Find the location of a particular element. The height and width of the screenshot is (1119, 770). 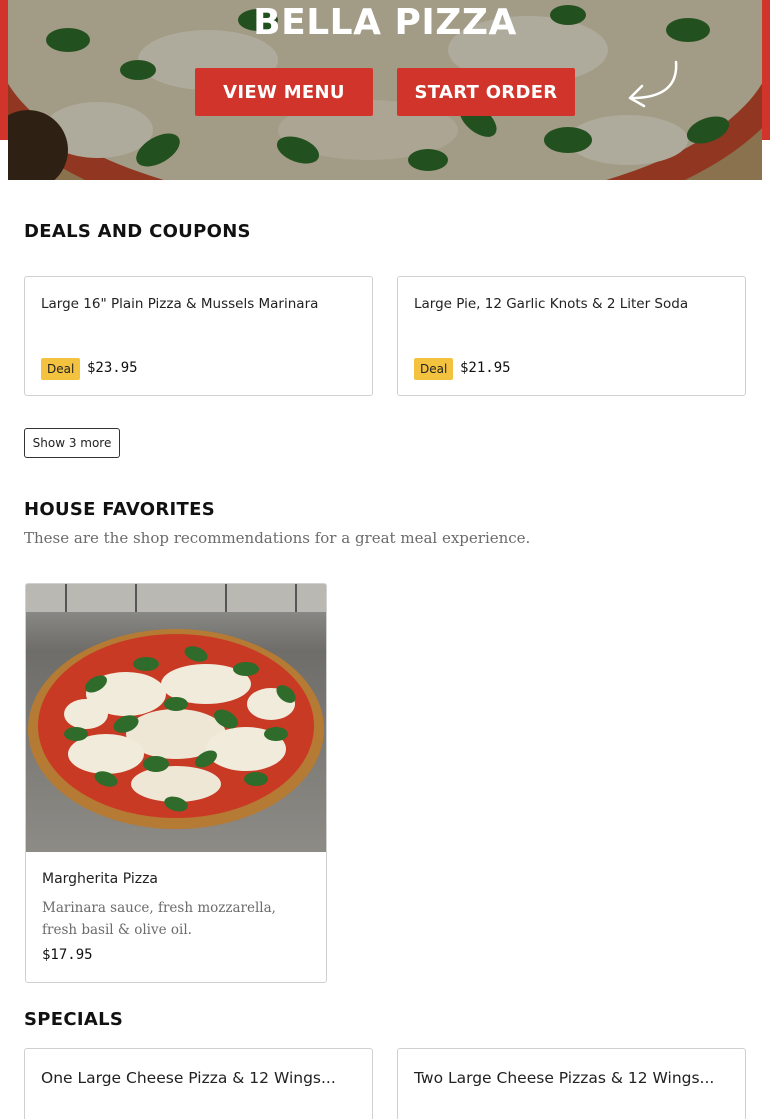

favorites-section-title: HOUSE FAVORITES is located at coordinates (119, 509).